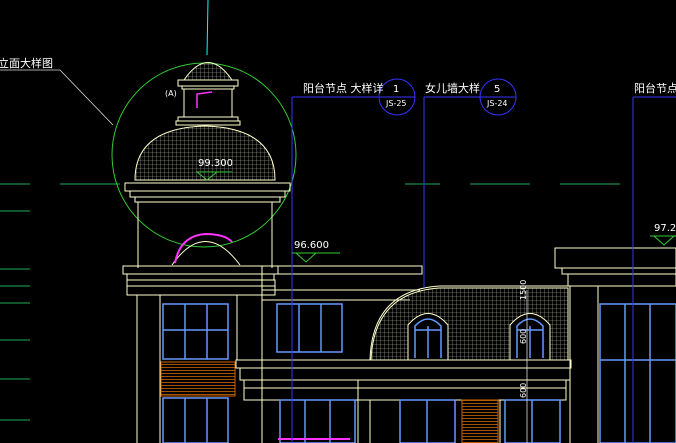  Describe the element at coordinates (663, 240) in the screenshot. I see `elev-marker-right` at that location.